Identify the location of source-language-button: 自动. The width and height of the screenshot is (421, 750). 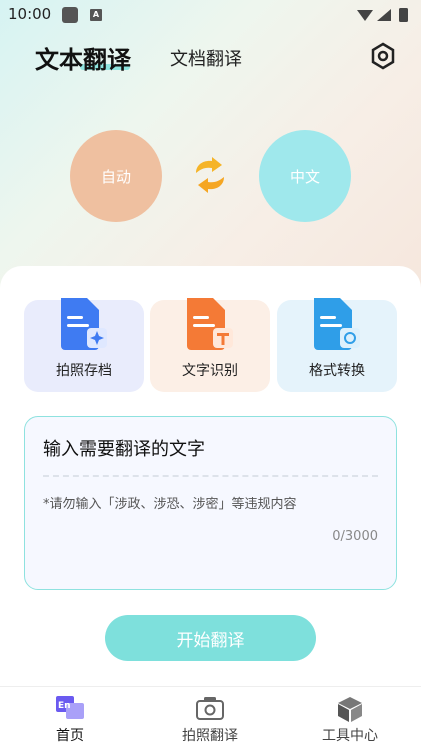
(116, 176).